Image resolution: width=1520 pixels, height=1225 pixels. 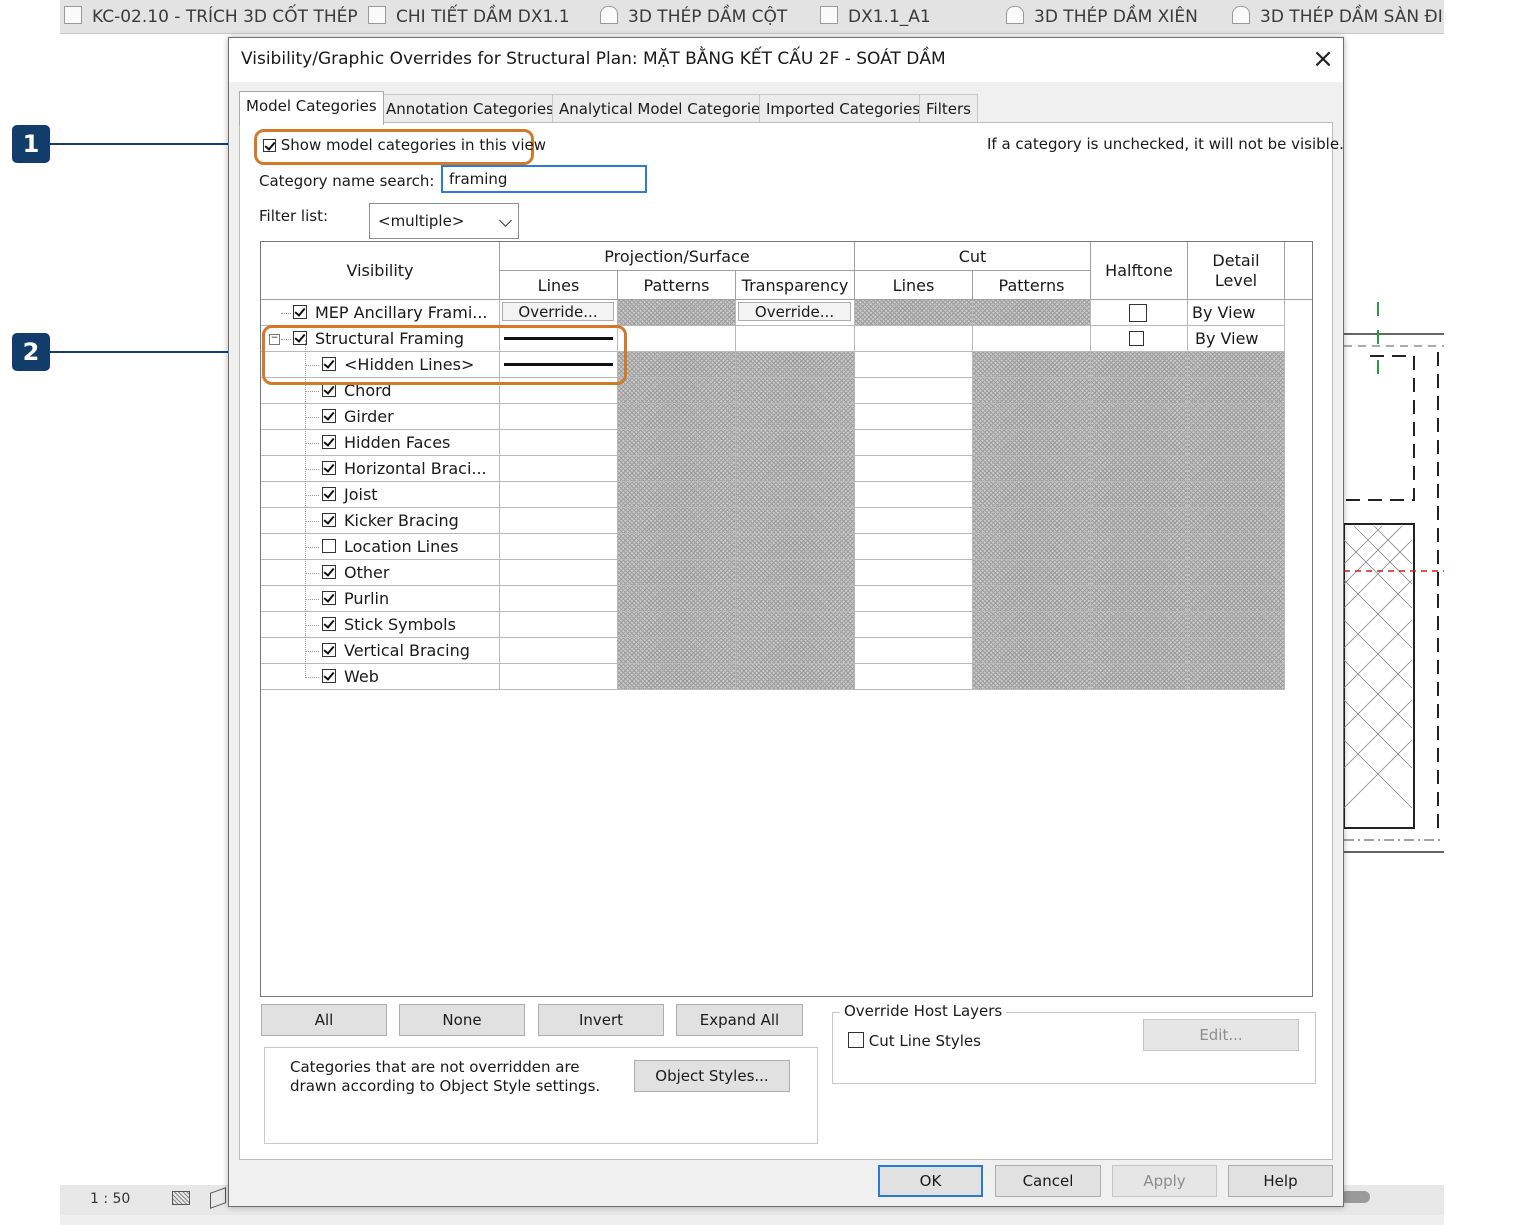 What do you see at coordinates (211, 17) in the screenshot?
I see `view-tab-0: KC-02.10 - TRÍCH 3D CỐT THÉP` at bounding box center [211, 17].